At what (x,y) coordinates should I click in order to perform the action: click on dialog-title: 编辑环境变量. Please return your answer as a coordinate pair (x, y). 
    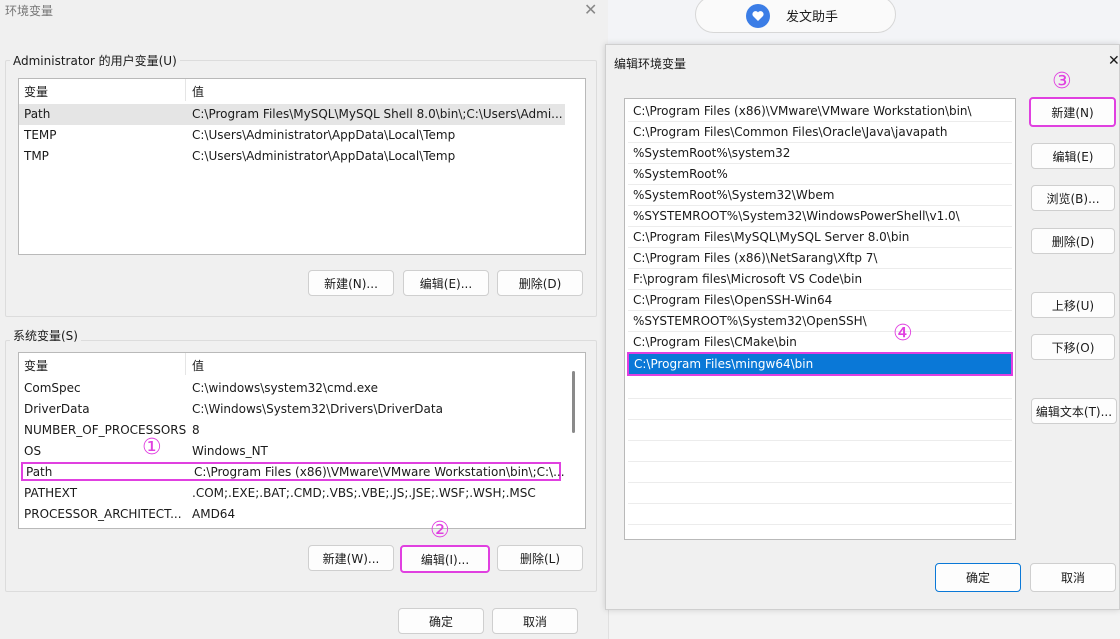
    Looking at the image, I should click on (650, 64).